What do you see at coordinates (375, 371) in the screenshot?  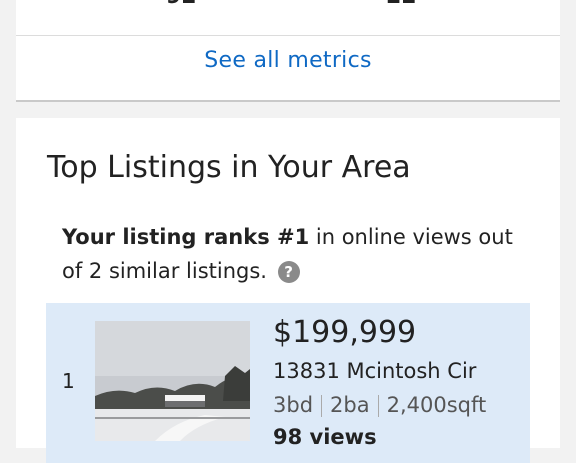 I see `listing-address: 13831 Mcintosh Cir` at bounding box center [375, 371].